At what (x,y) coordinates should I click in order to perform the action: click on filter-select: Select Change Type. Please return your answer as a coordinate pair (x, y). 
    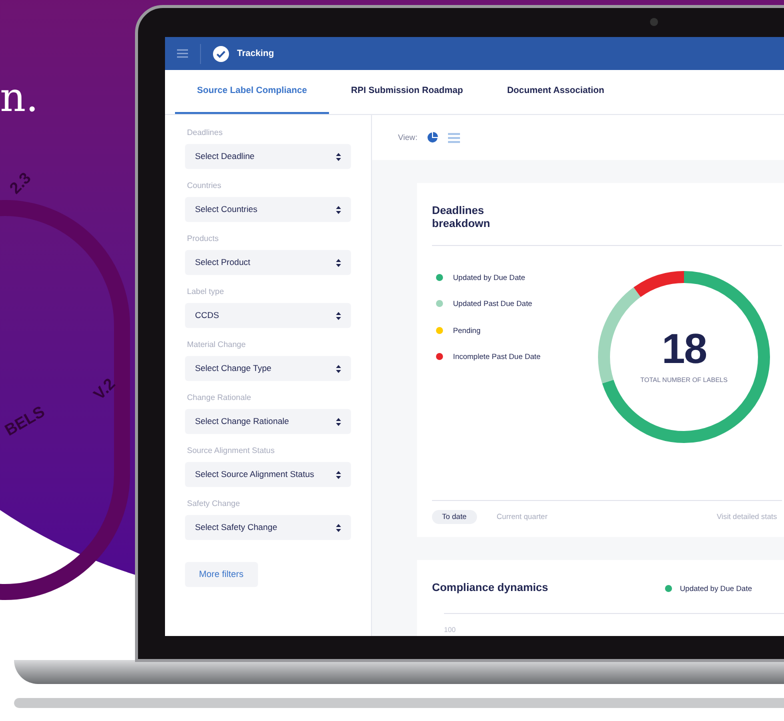
    Looking at the image, I should click on (268, 368).